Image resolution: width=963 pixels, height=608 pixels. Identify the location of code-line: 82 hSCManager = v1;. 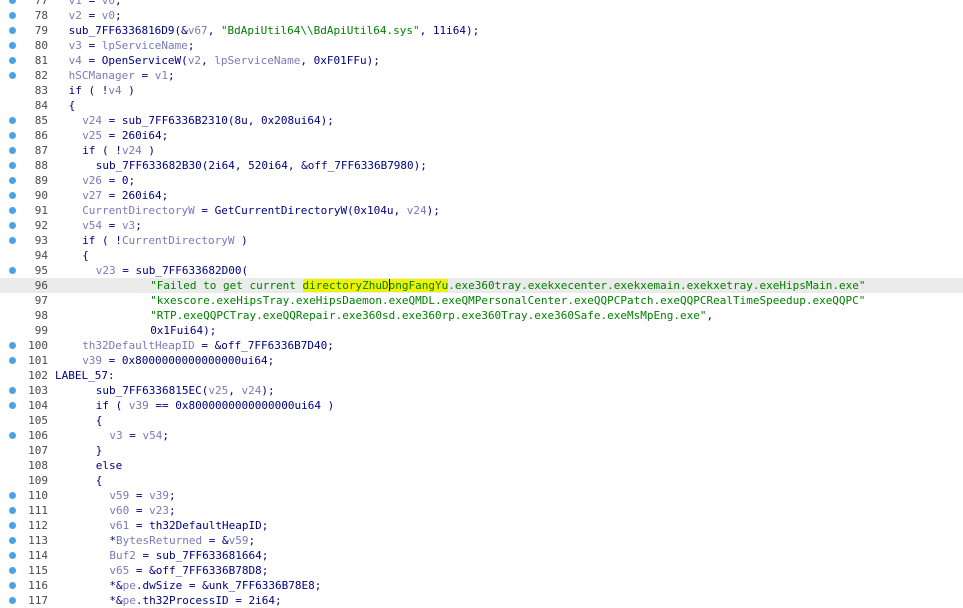
(481, 75).